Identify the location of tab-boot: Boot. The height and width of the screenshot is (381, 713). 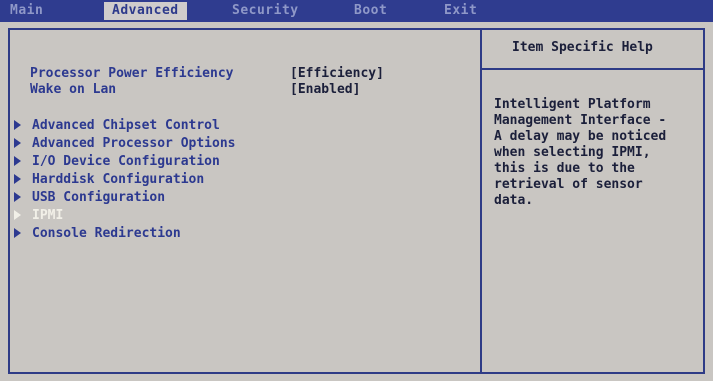
(370, 11).